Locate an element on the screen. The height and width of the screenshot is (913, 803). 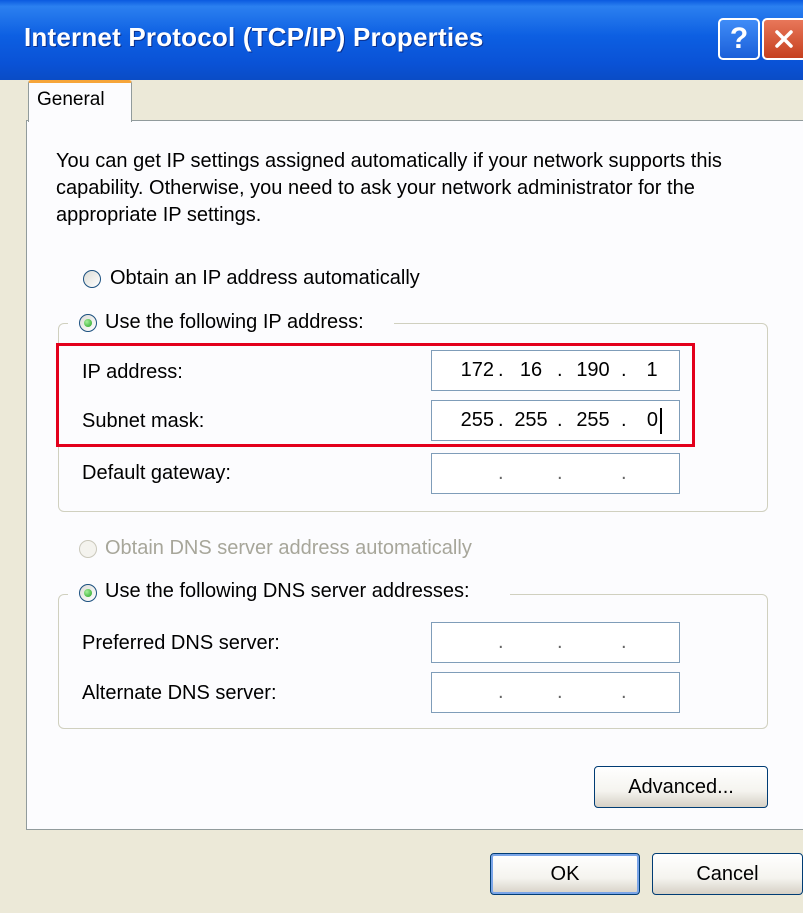
title-bar: Internet Protocol (TCP/IP) Properties ? is located at coordinates (401, 40).